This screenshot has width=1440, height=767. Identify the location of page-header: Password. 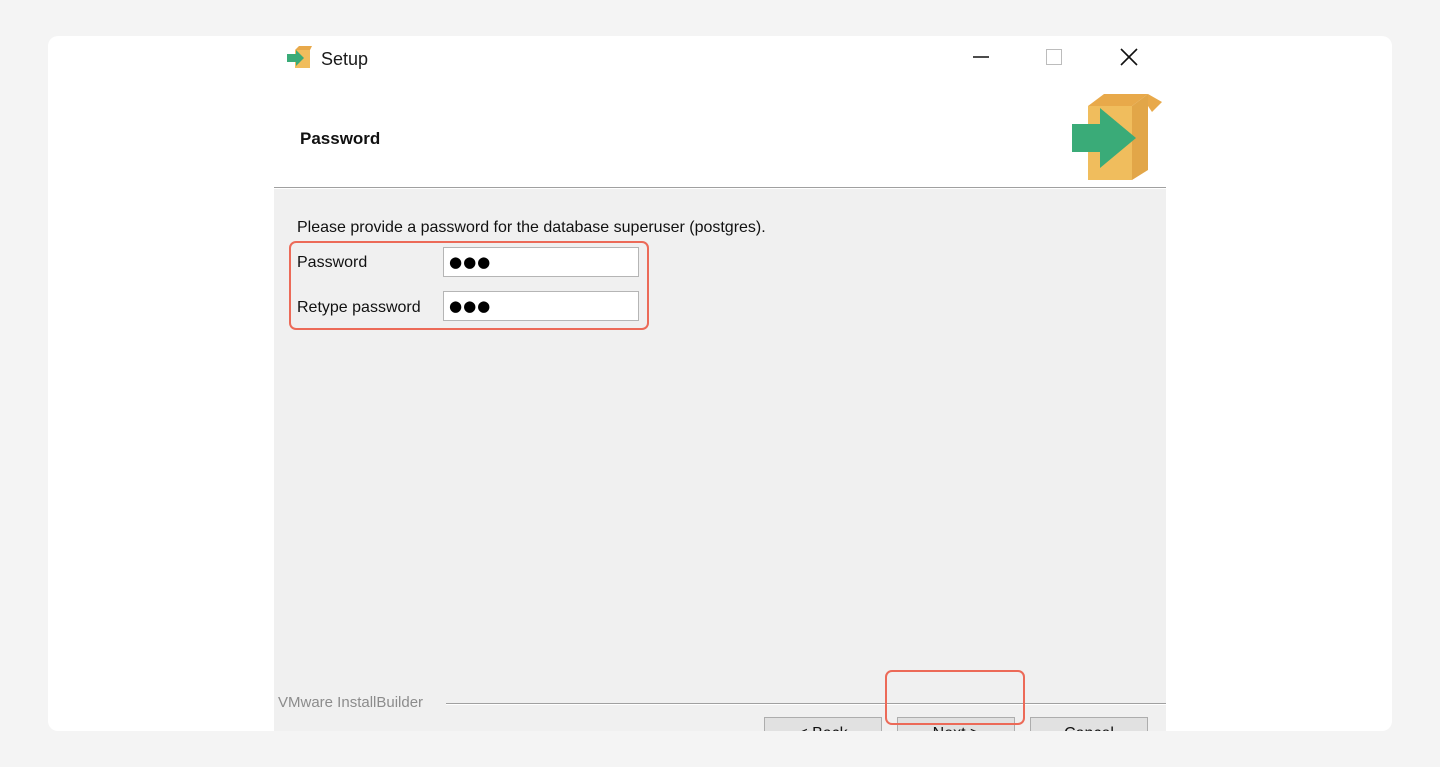
(720, 134).